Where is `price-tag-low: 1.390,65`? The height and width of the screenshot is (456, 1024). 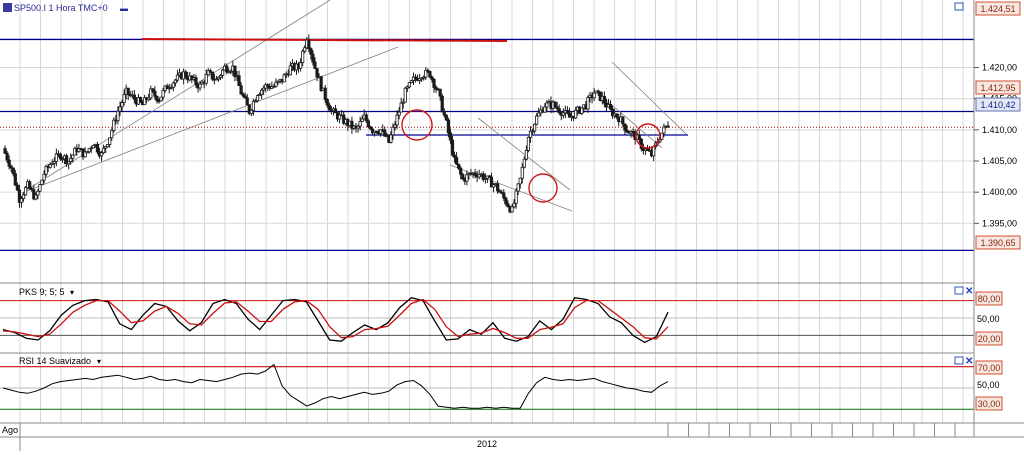
price-tag-low: 1.390,65 is located at coordinates (998, 242).